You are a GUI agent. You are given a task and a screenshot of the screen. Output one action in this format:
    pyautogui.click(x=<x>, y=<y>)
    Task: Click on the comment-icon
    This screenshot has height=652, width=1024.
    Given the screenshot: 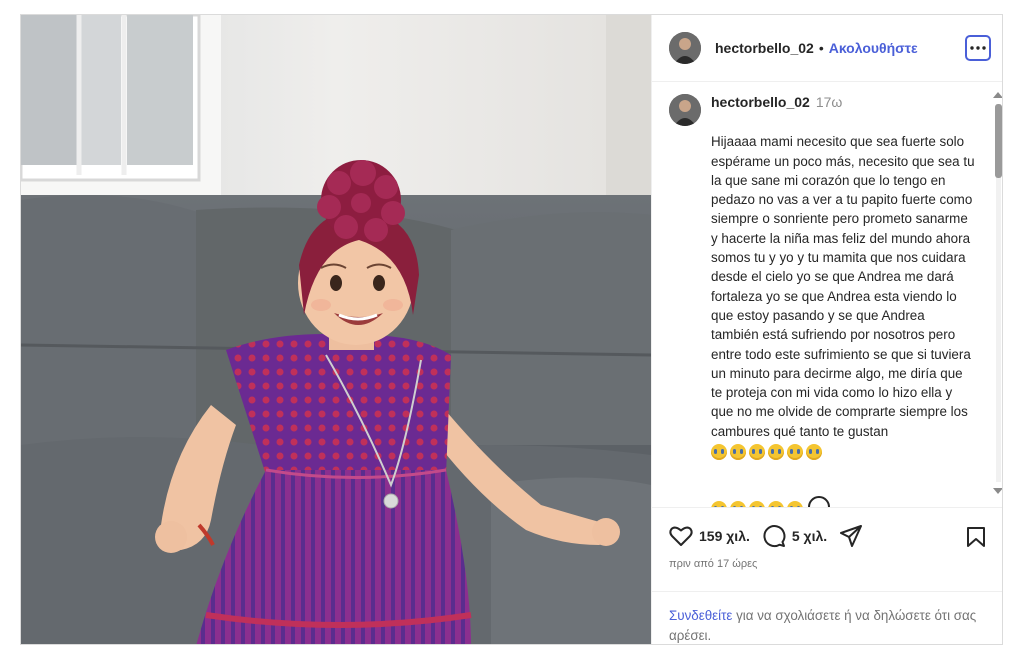 What is the action you would take?
    pyautogui.click(x=774, y=536)
    